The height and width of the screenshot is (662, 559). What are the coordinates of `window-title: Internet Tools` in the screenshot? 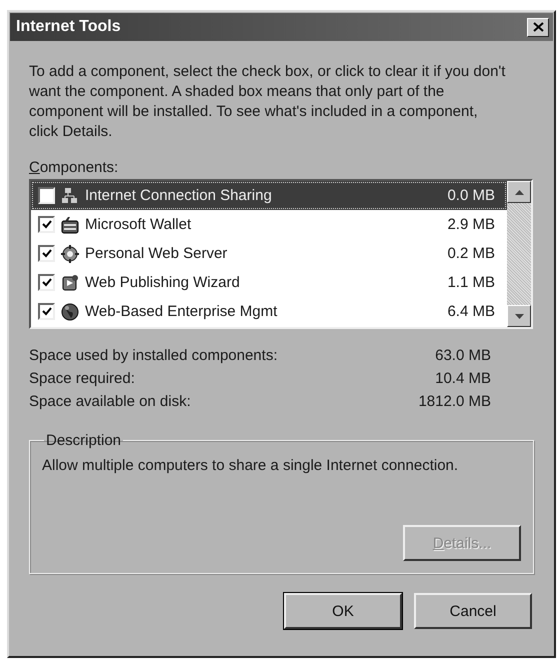 It's located at (68, 27).